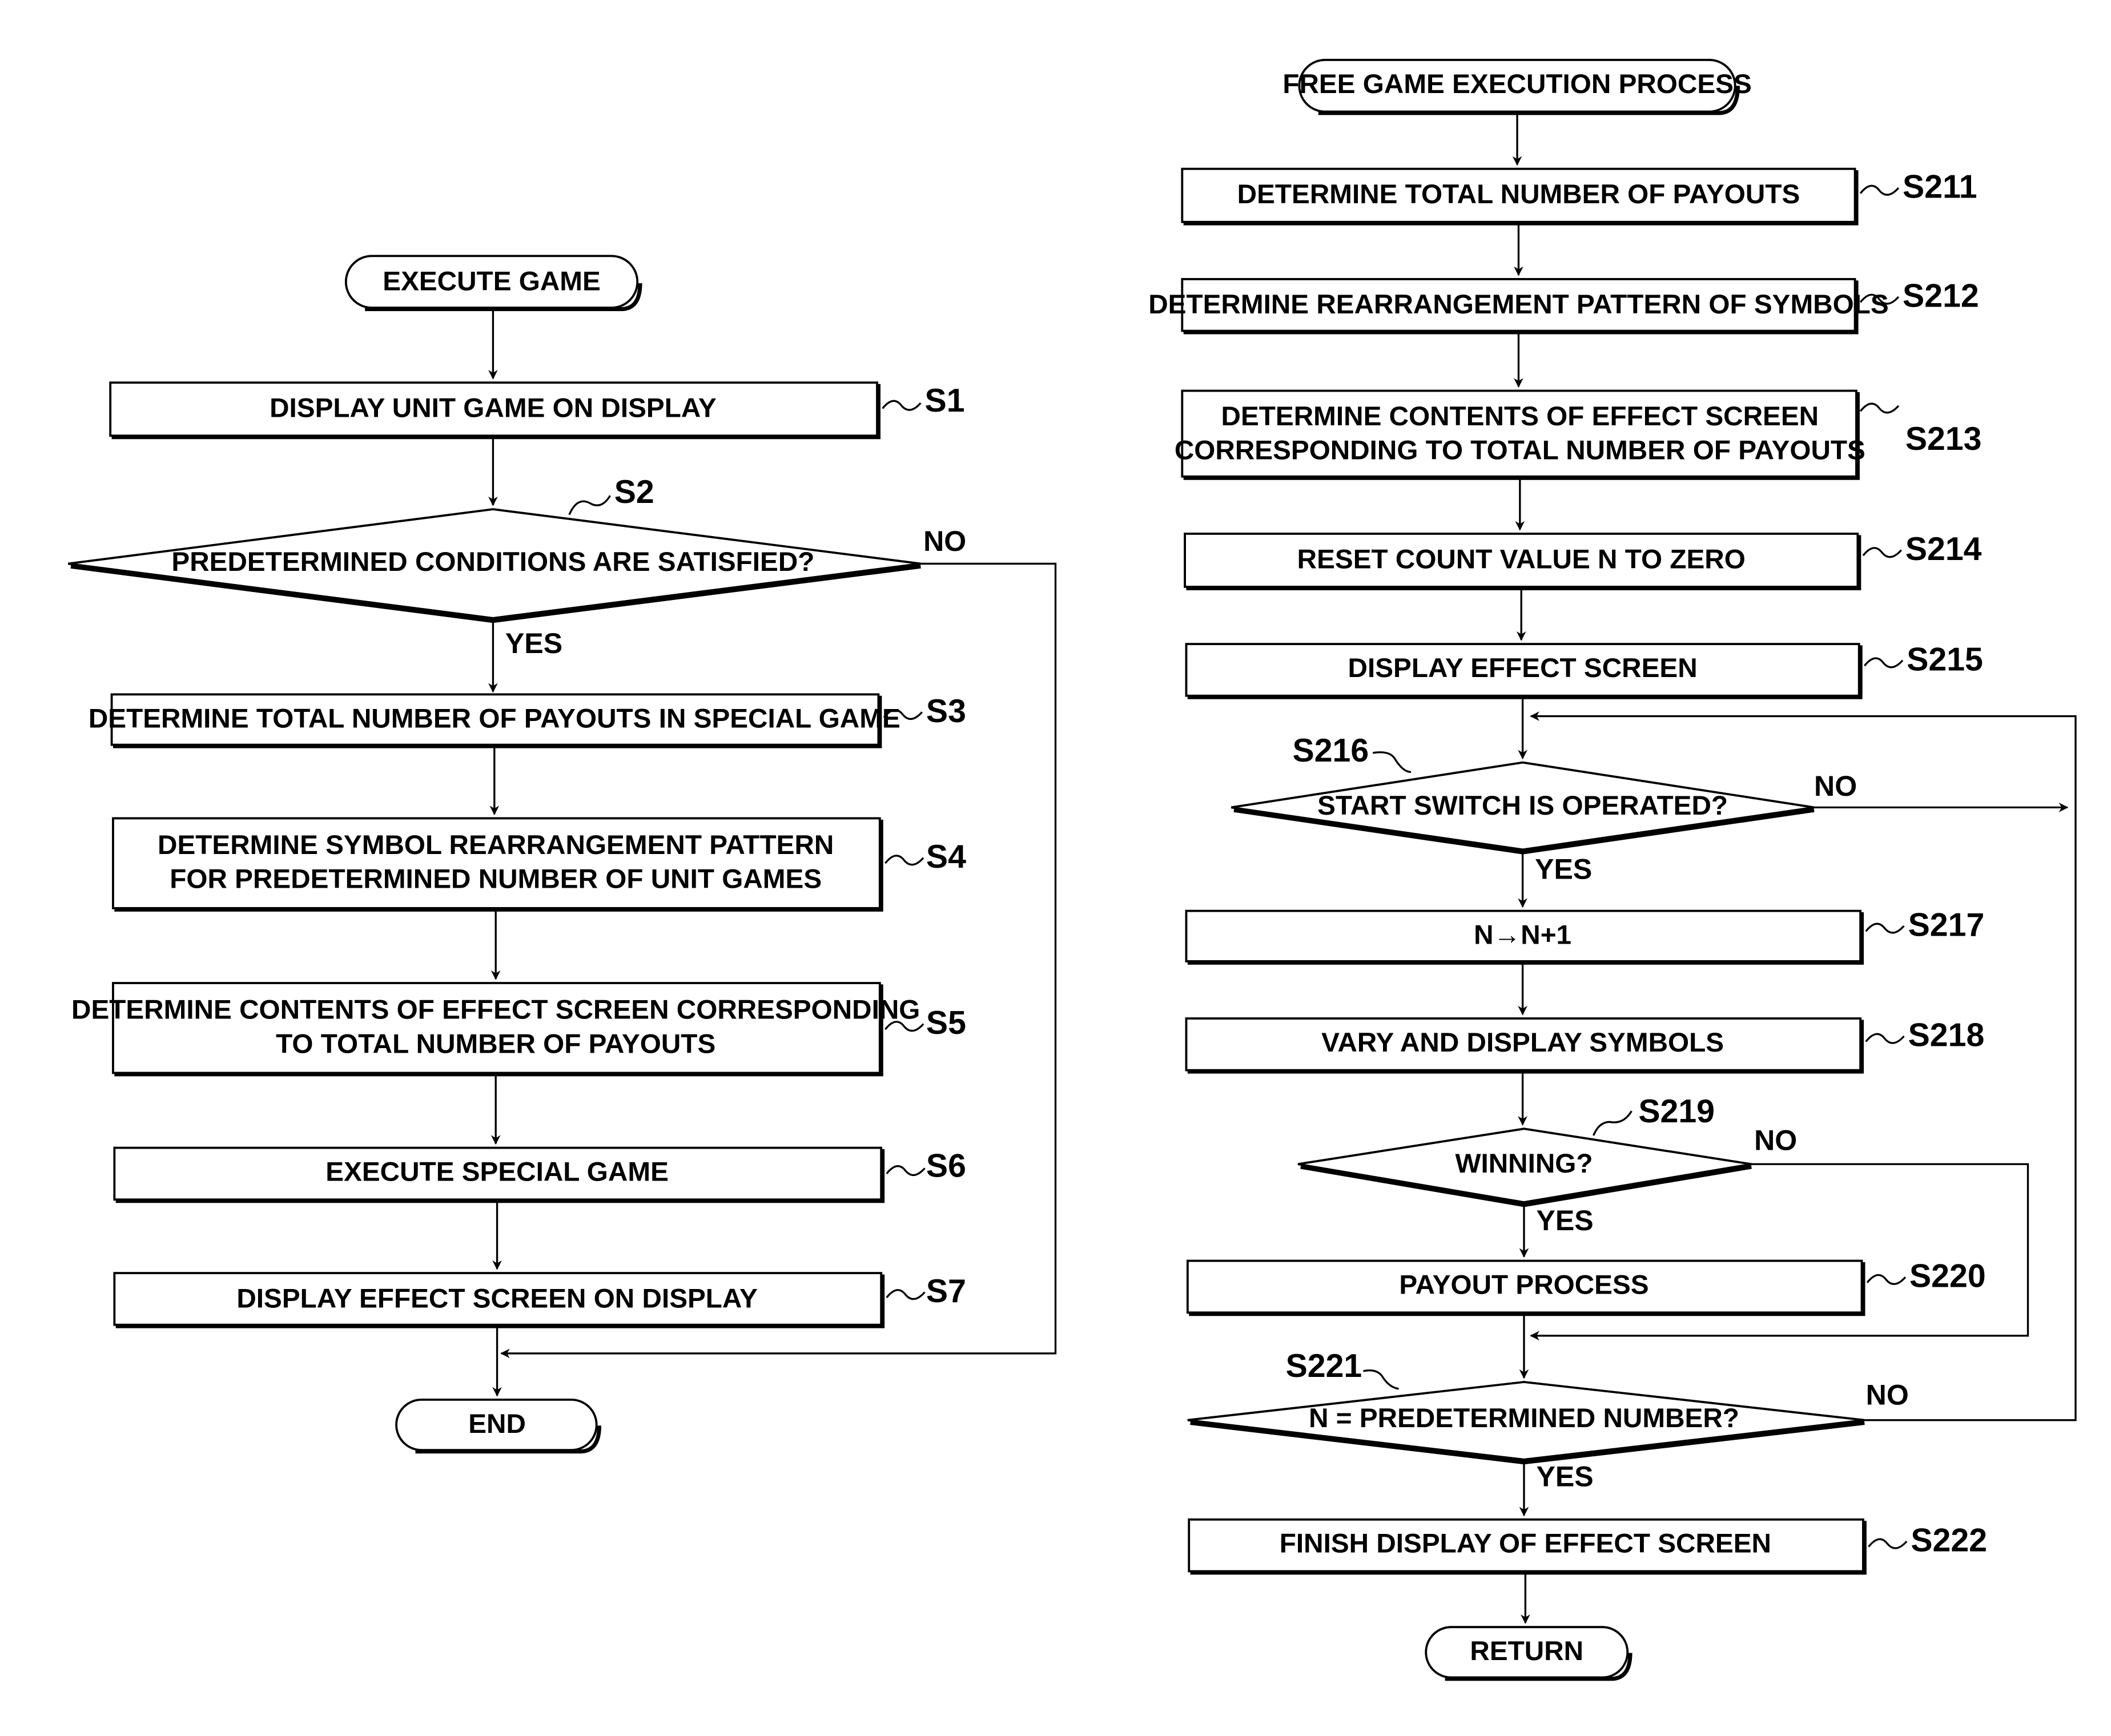 This screenshot has width=2111, height=1736. Describe the element at coordinates (1518, 195) in the screenshot. I see `process-text: DETERMINE TOTAL NUMBER OF PAYOUTS` at that location.